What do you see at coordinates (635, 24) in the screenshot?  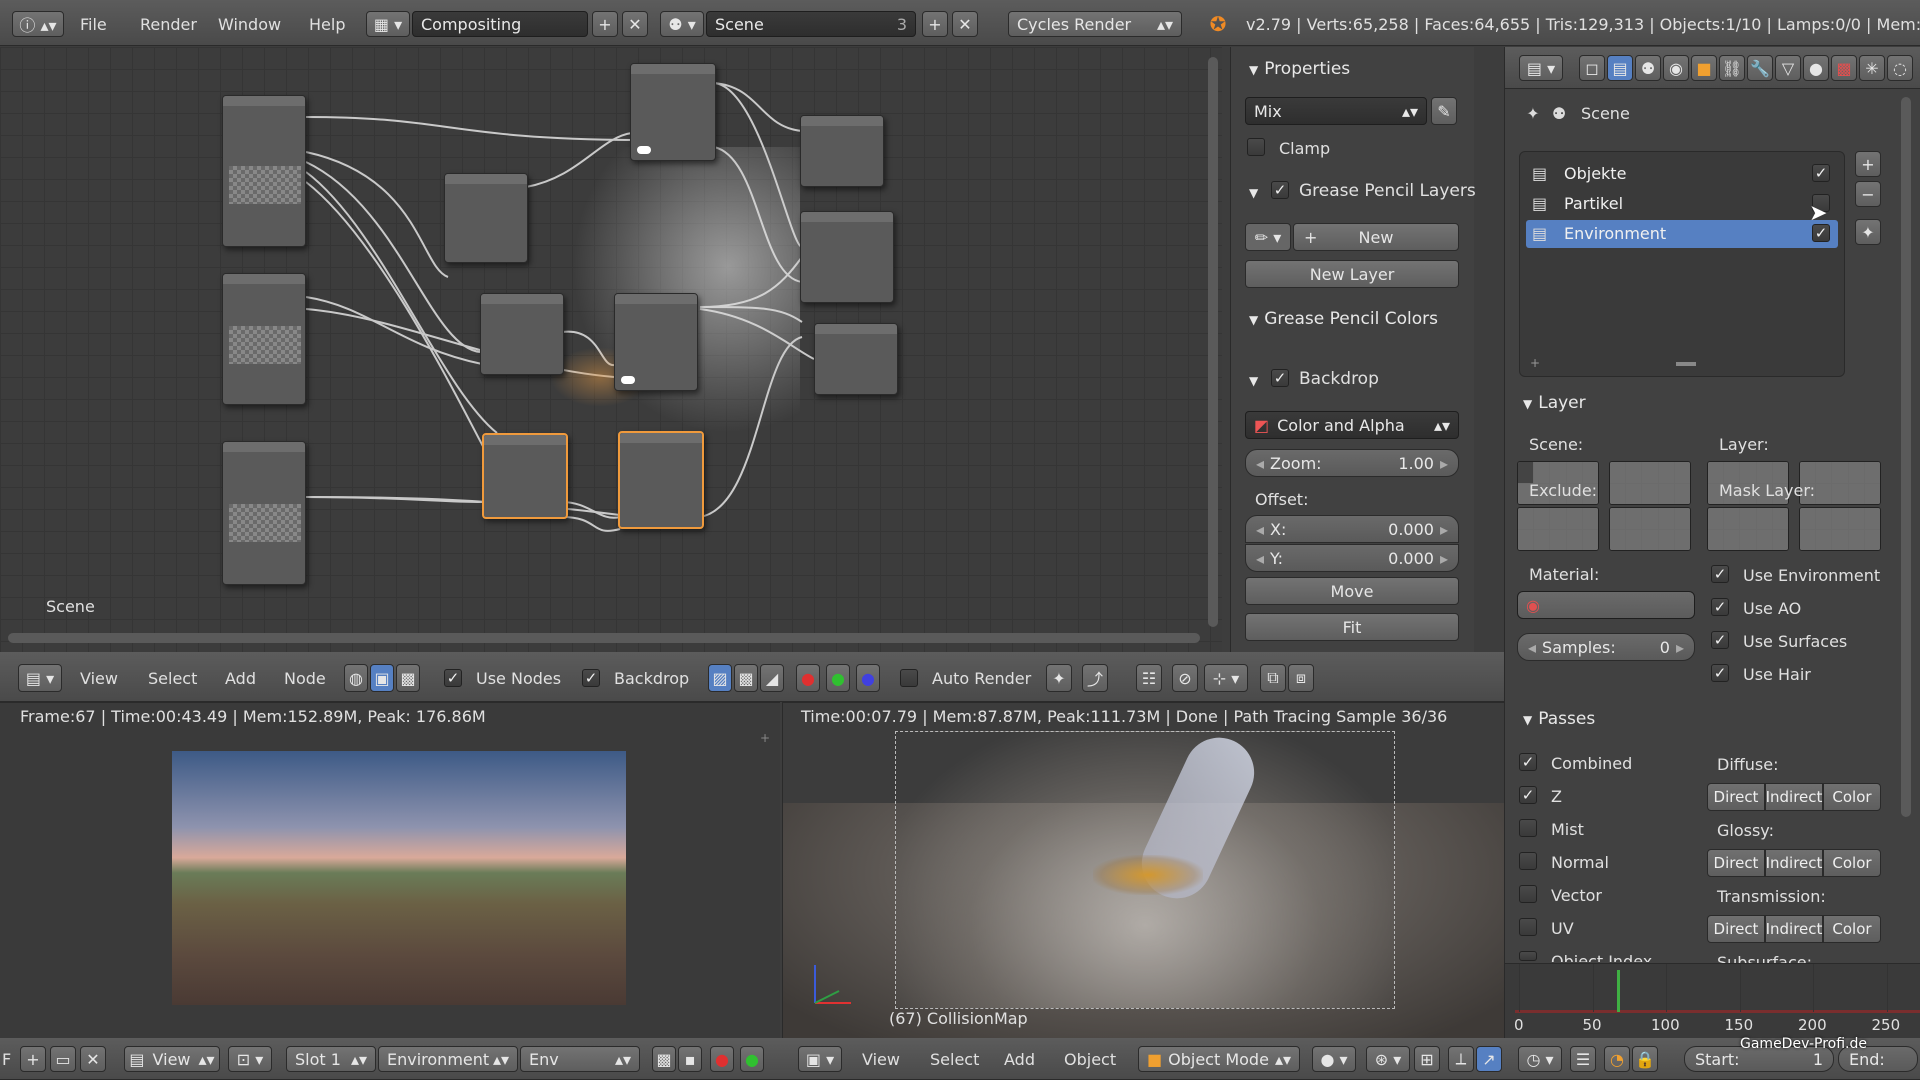 I see `delete-screen-button: ✕` at bounding box center [635, 24].